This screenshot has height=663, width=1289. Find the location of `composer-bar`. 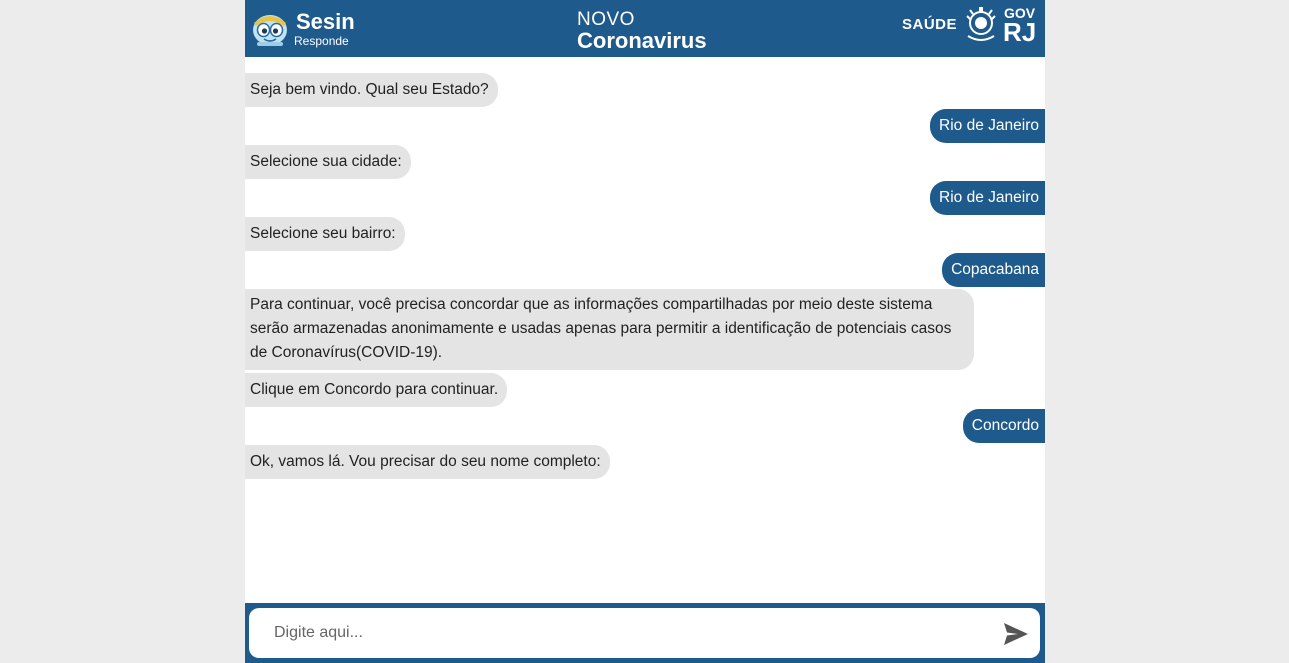

composer-bar is located at coordinates (645, 633).